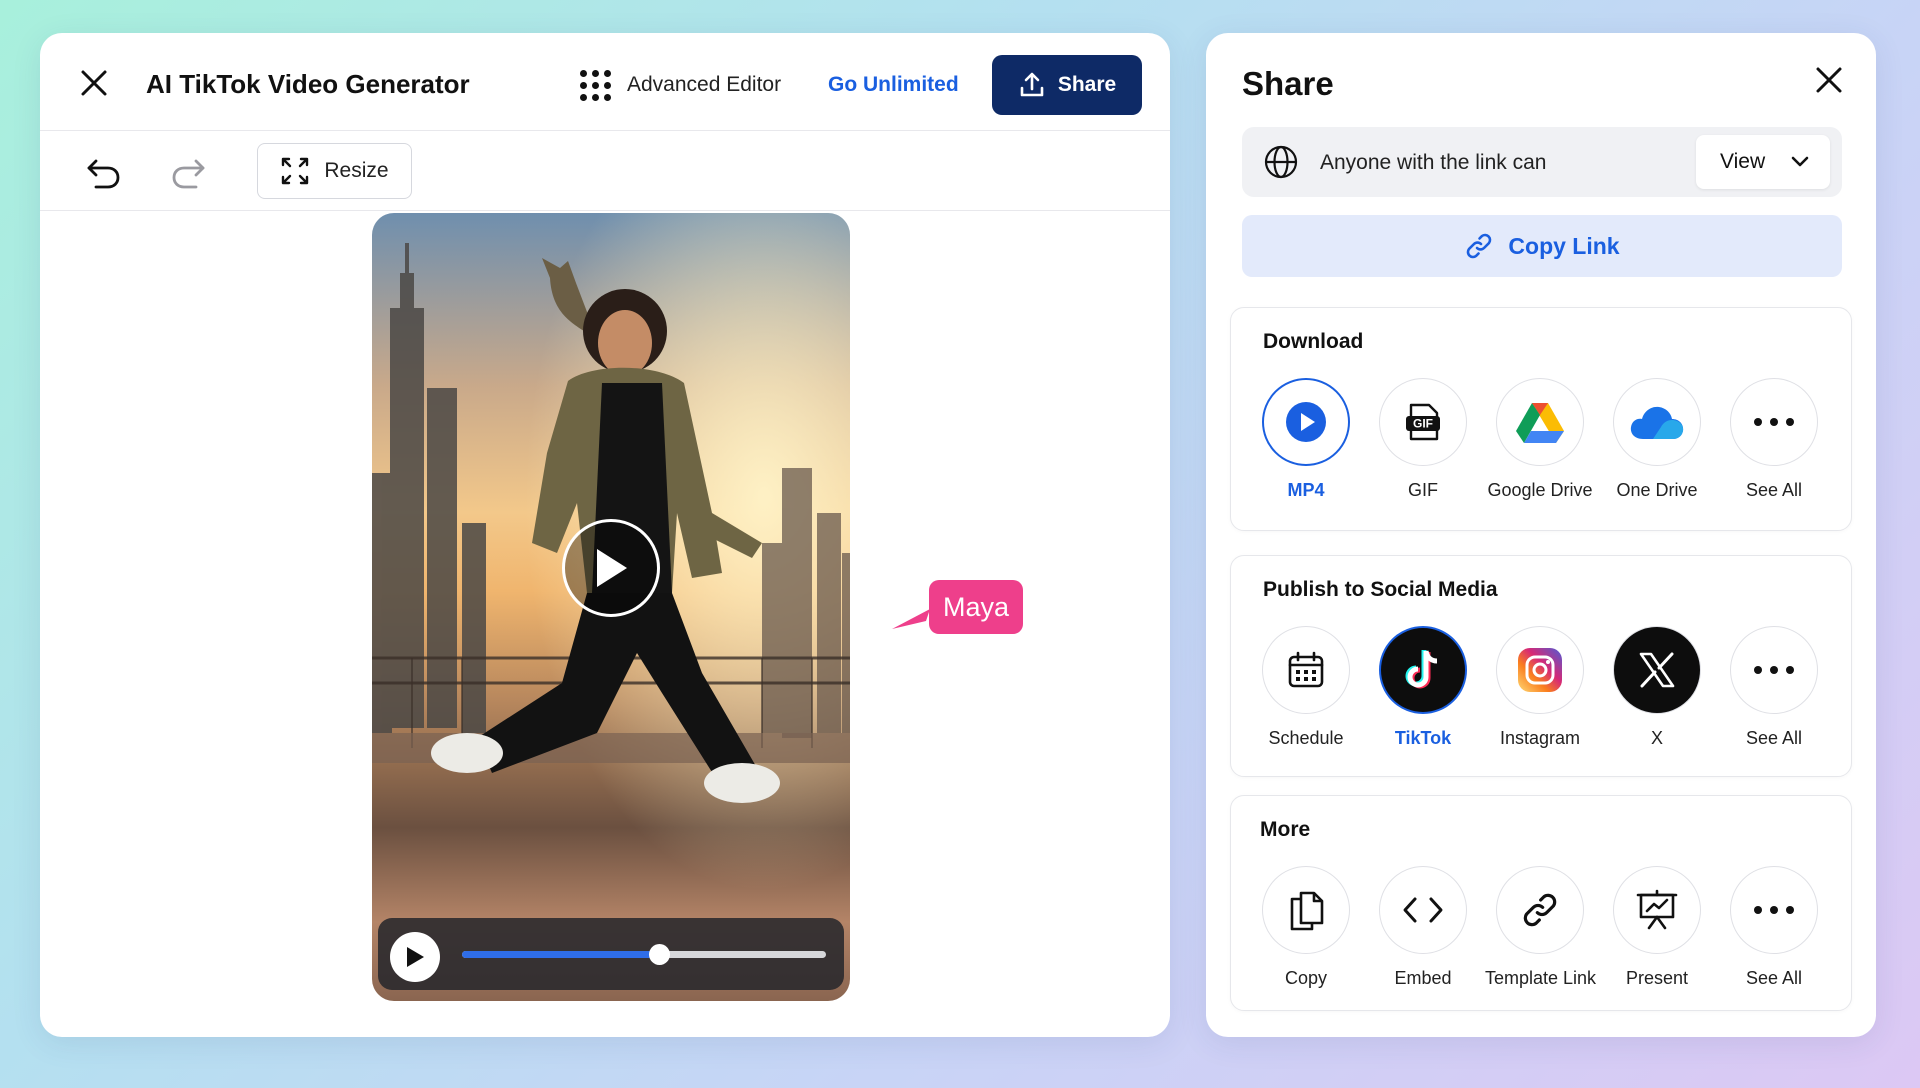 This screenshot has height=1088, width=1920. What do you see at coordinates (1657, 490) in the screenshot?
I see `download-onedrive-label: One Drive` at bounding box center [1657, 490].